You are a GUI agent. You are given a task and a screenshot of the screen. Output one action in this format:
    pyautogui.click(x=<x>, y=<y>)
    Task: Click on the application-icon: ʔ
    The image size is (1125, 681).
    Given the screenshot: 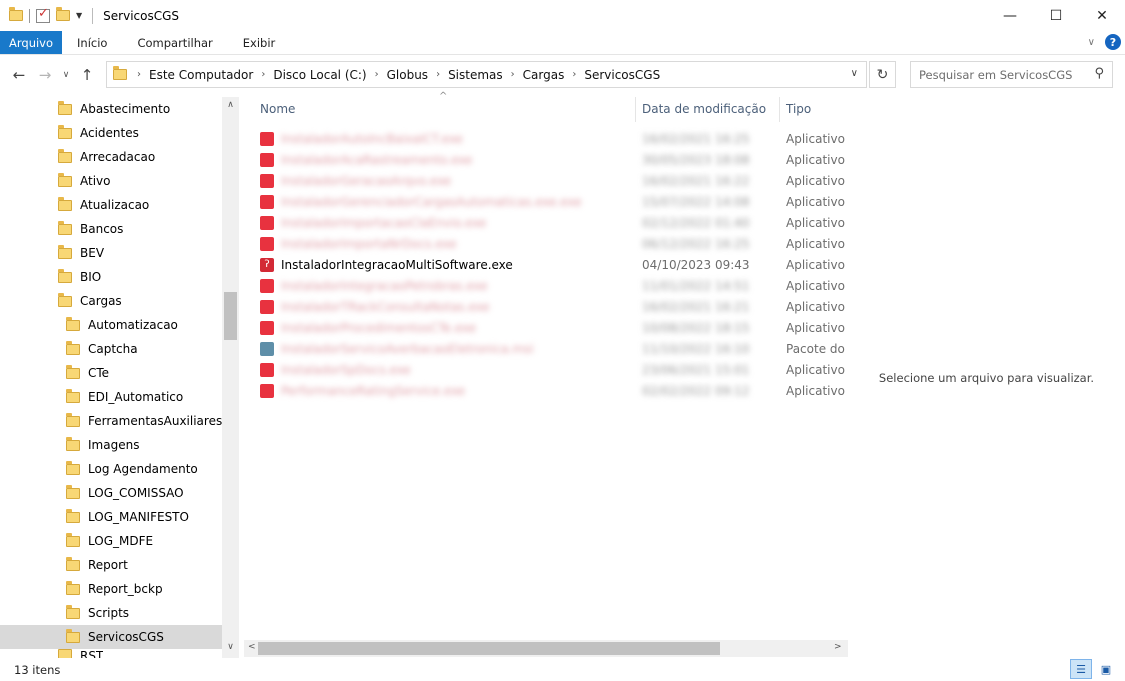 What is the action you would take?
    pyautogui.click(x=267, y=264)
    